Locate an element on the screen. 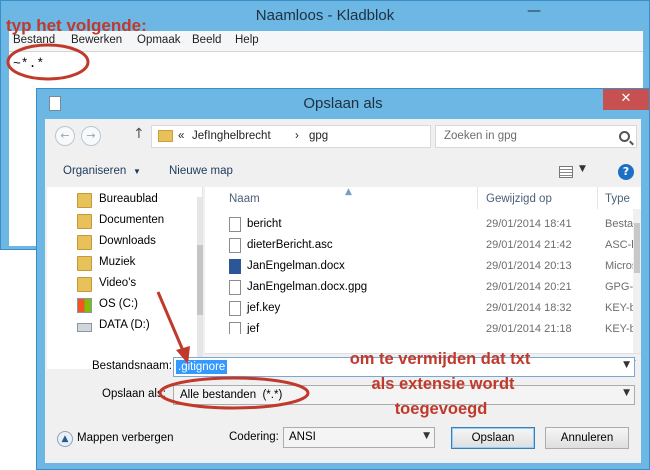 The height and width of the screenshot is (470, 650). organize-dropdown-icon: ▼ is located at coordinates (137, 171).